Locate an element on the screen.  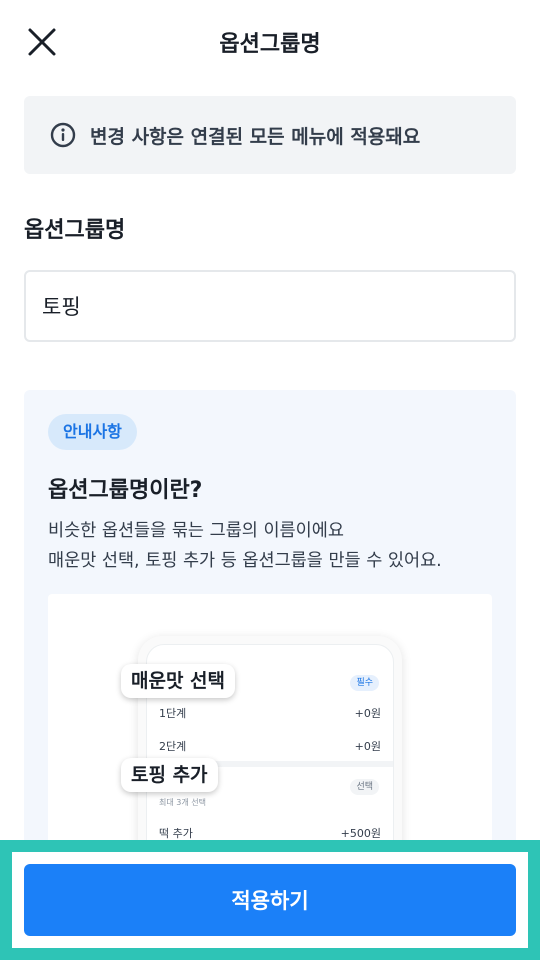
max-select-note: 최대 3개 선택 is located at coordinates (182, 802).